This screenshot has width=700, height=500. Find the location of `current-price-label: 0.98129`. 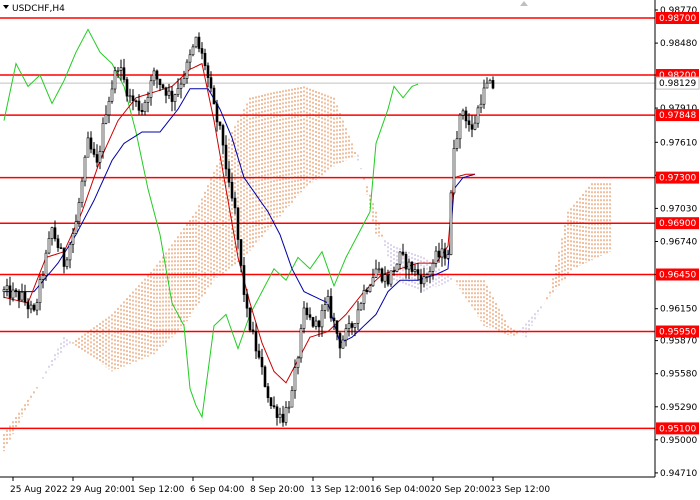

current-price-label: 0.98129 is located at coordinates (677, 84).